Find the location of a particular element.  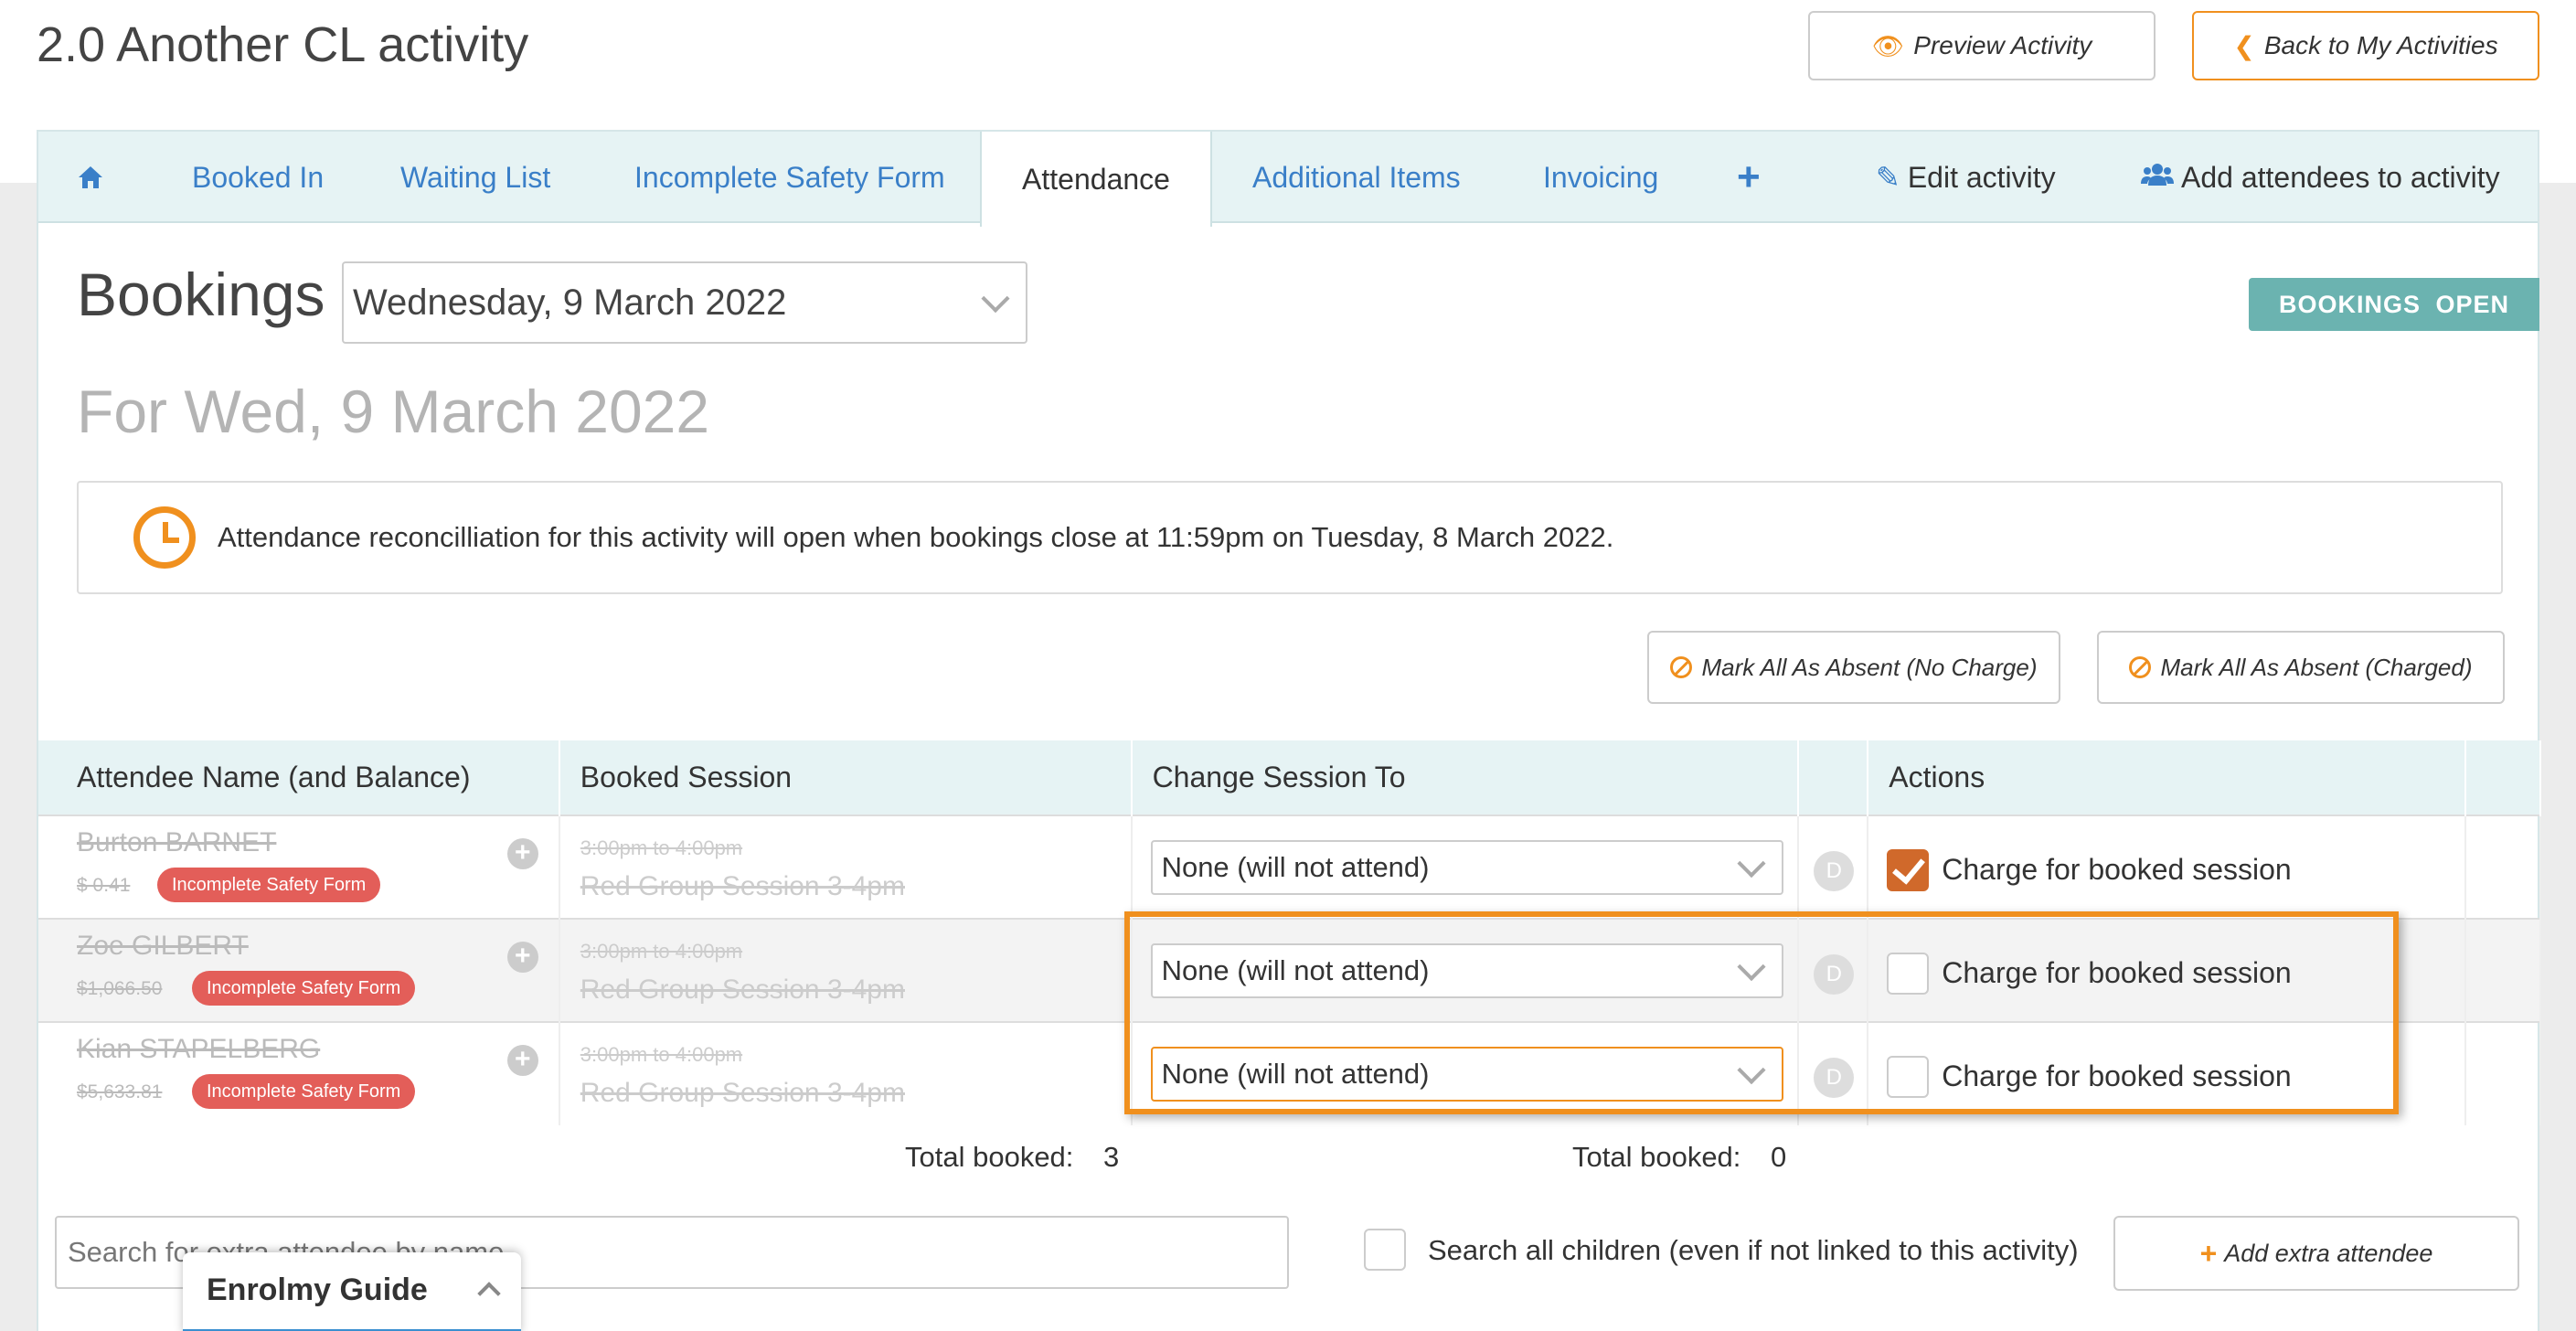

add-extra-attendee-label: Add extra attendee is located at coordinates (2328, 1253).